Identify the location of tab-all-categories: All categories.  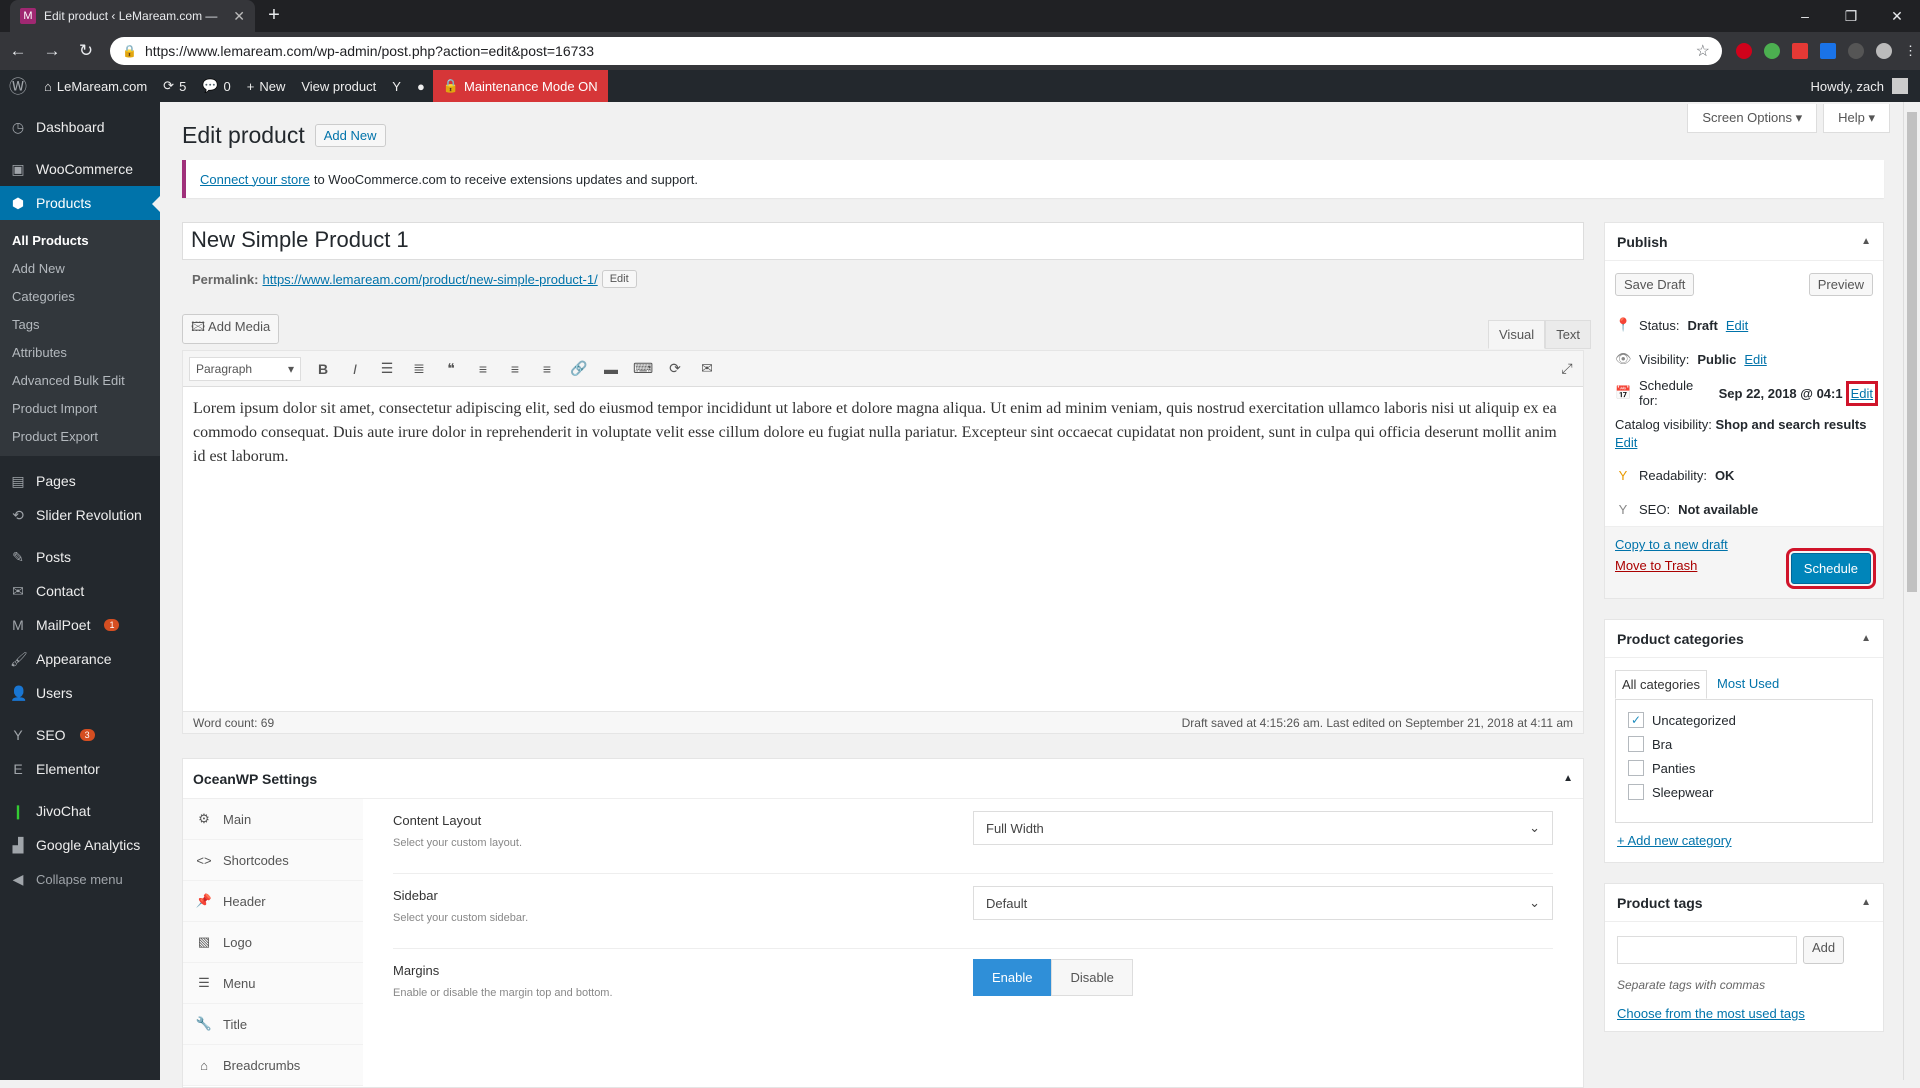
(1661, 684).